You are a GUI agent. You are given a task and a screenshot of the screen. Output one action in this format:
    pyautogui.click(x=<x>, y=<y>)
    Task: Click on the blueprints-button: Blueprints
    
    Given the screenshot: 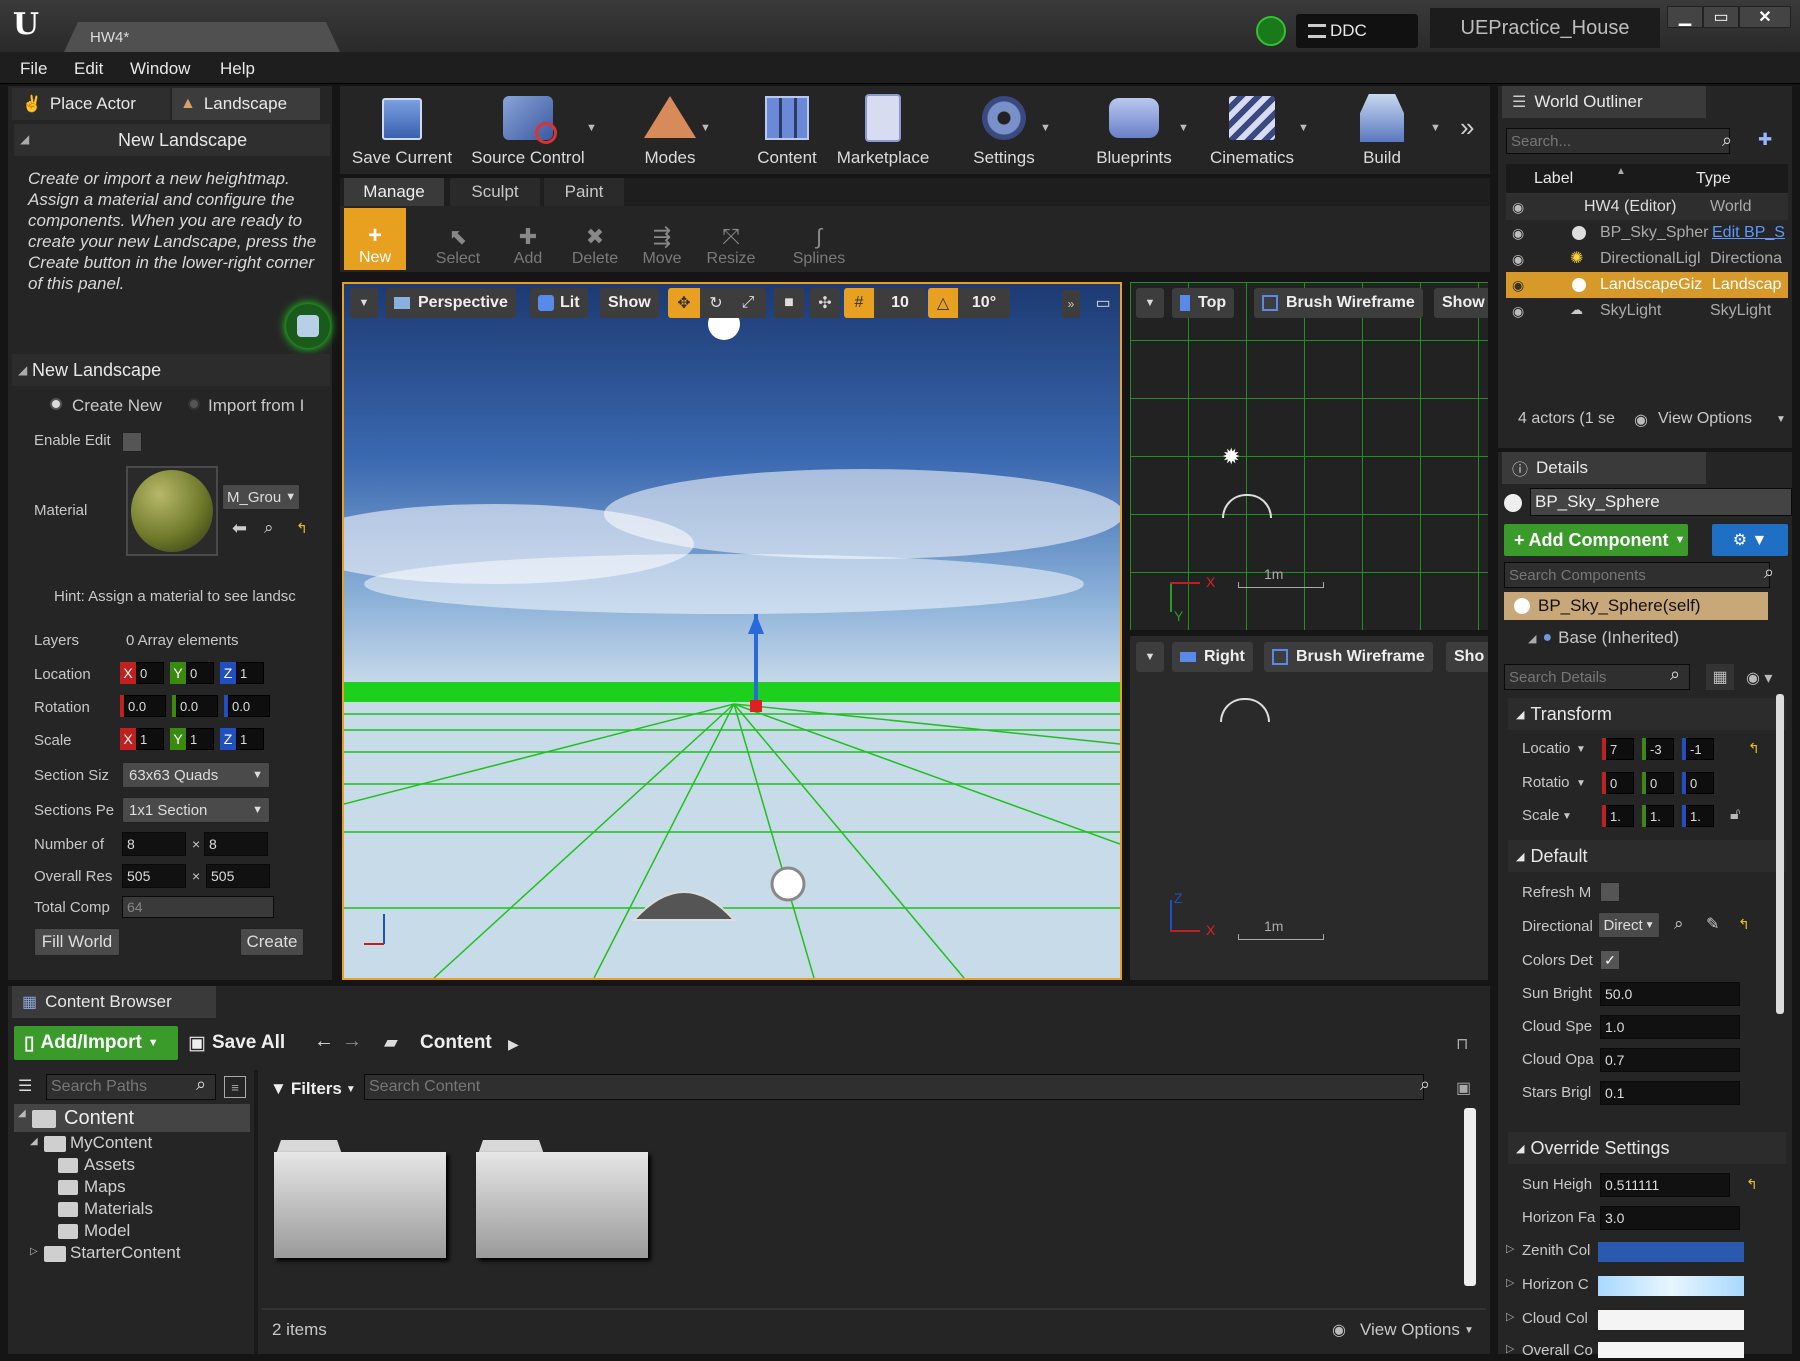 What is the action you would take?
    pyautogui.click(x=1134, y=125)
    